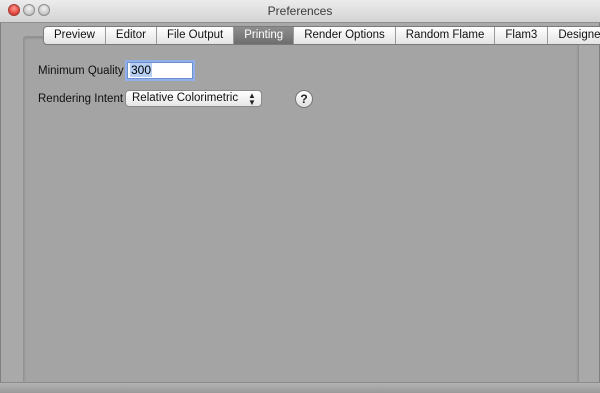  Describe the element at coordinates (81, 99) in the screenshot. I see `rendering-intent-label: Rendering Intent` at that location.